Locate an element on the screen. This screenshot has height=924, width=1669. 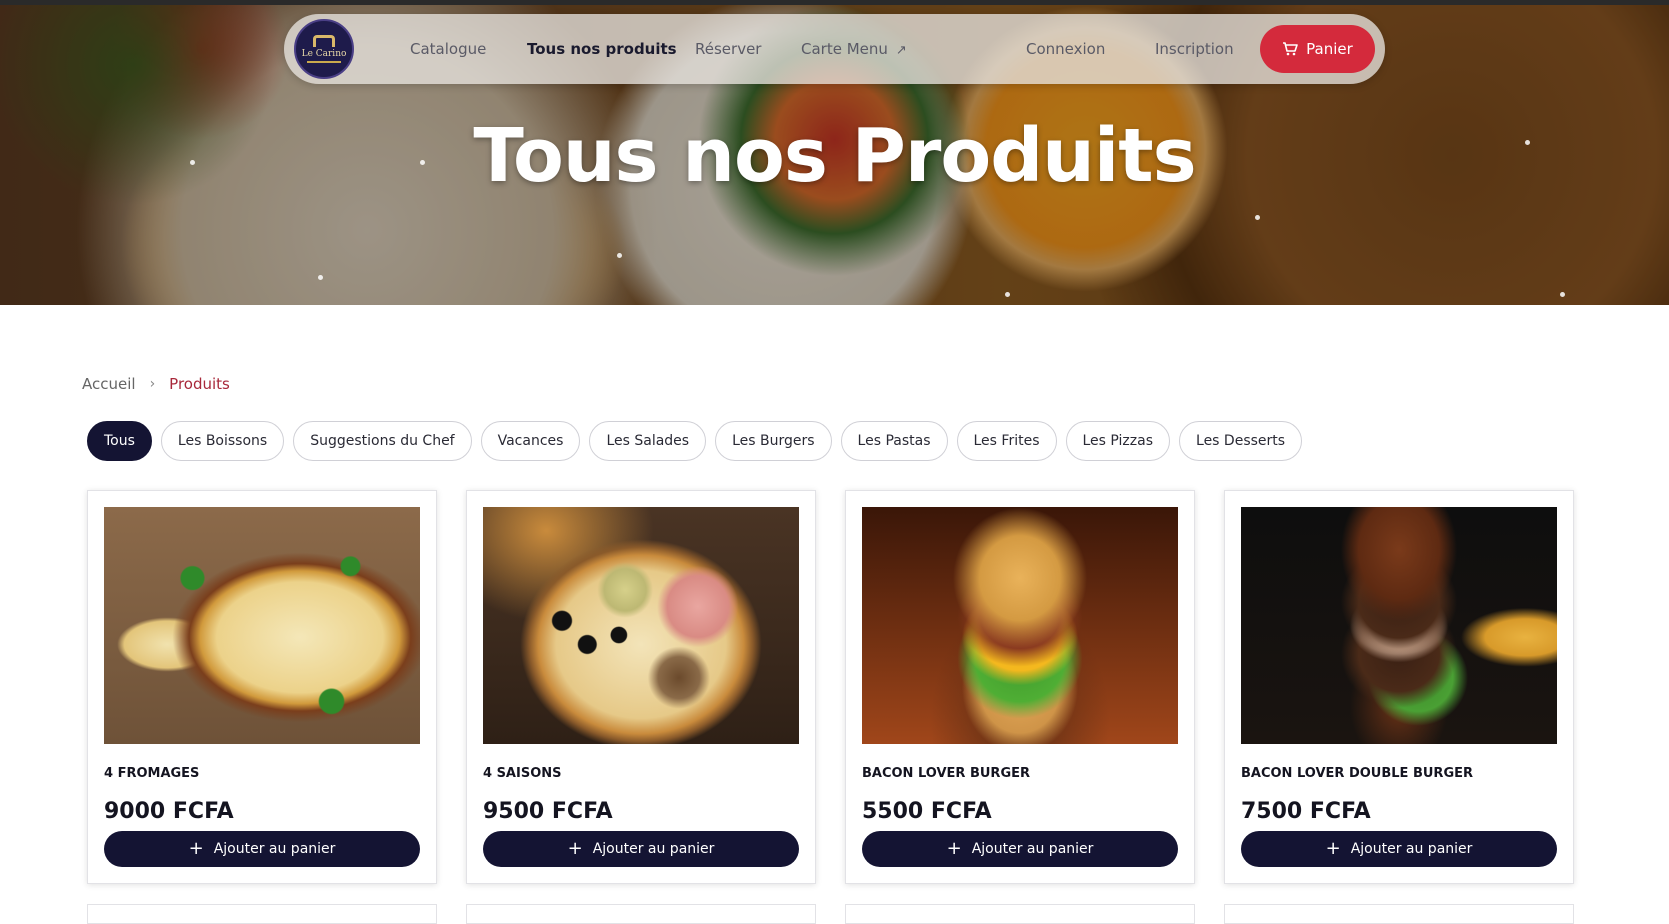
product-price: 7500 FCFA is located at coordinates (1306, 811).